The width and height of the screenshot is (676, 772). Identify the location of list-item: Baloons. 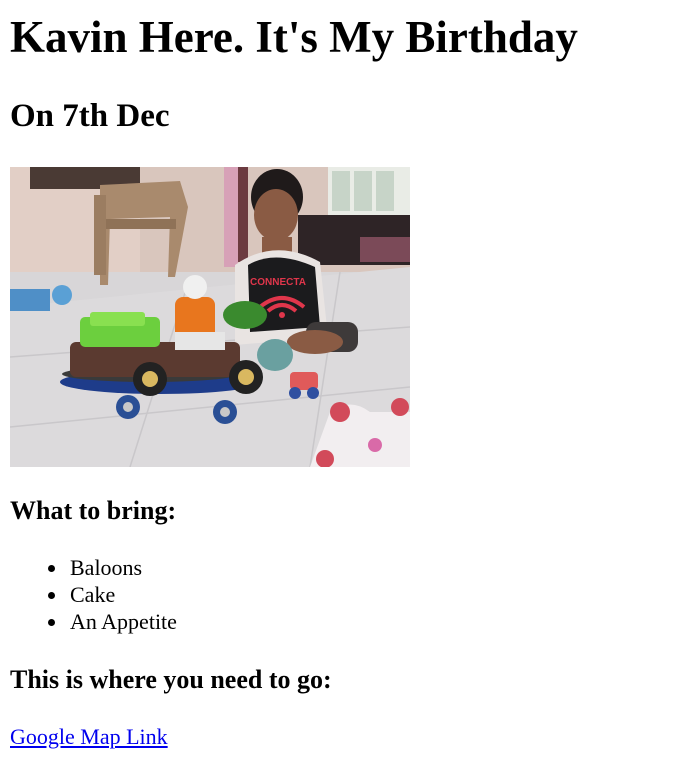
(112, 567).